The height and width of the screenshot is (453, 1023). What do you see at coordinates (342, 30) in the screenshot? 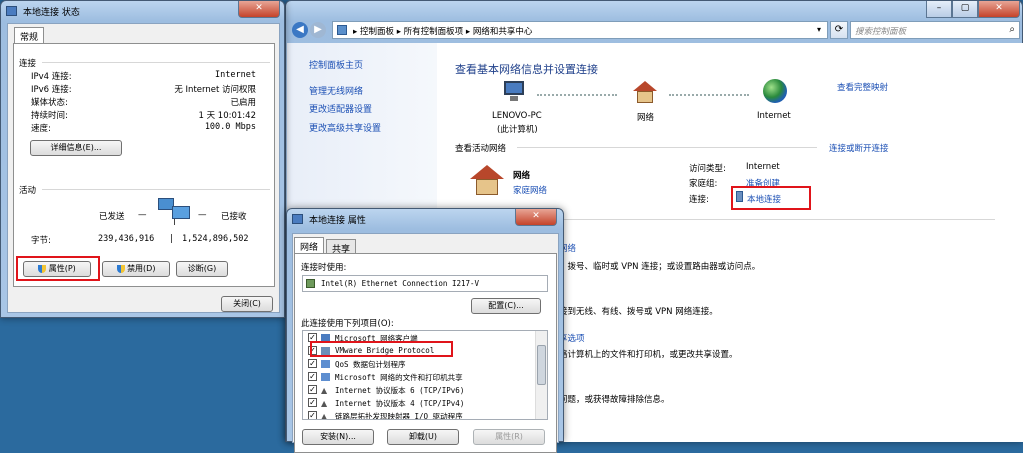
I see `control-panel-icon` at bounding box center [342, 30].